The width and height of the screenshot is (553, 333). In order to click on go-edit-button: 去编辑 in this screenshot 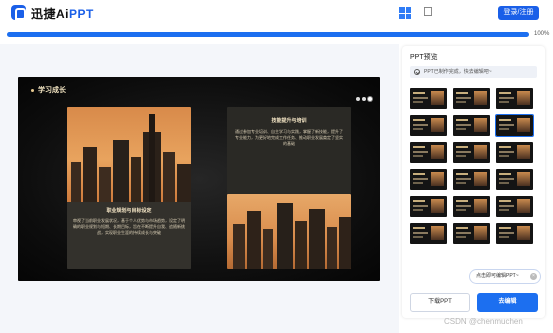, I will do `click(507, 302)`.